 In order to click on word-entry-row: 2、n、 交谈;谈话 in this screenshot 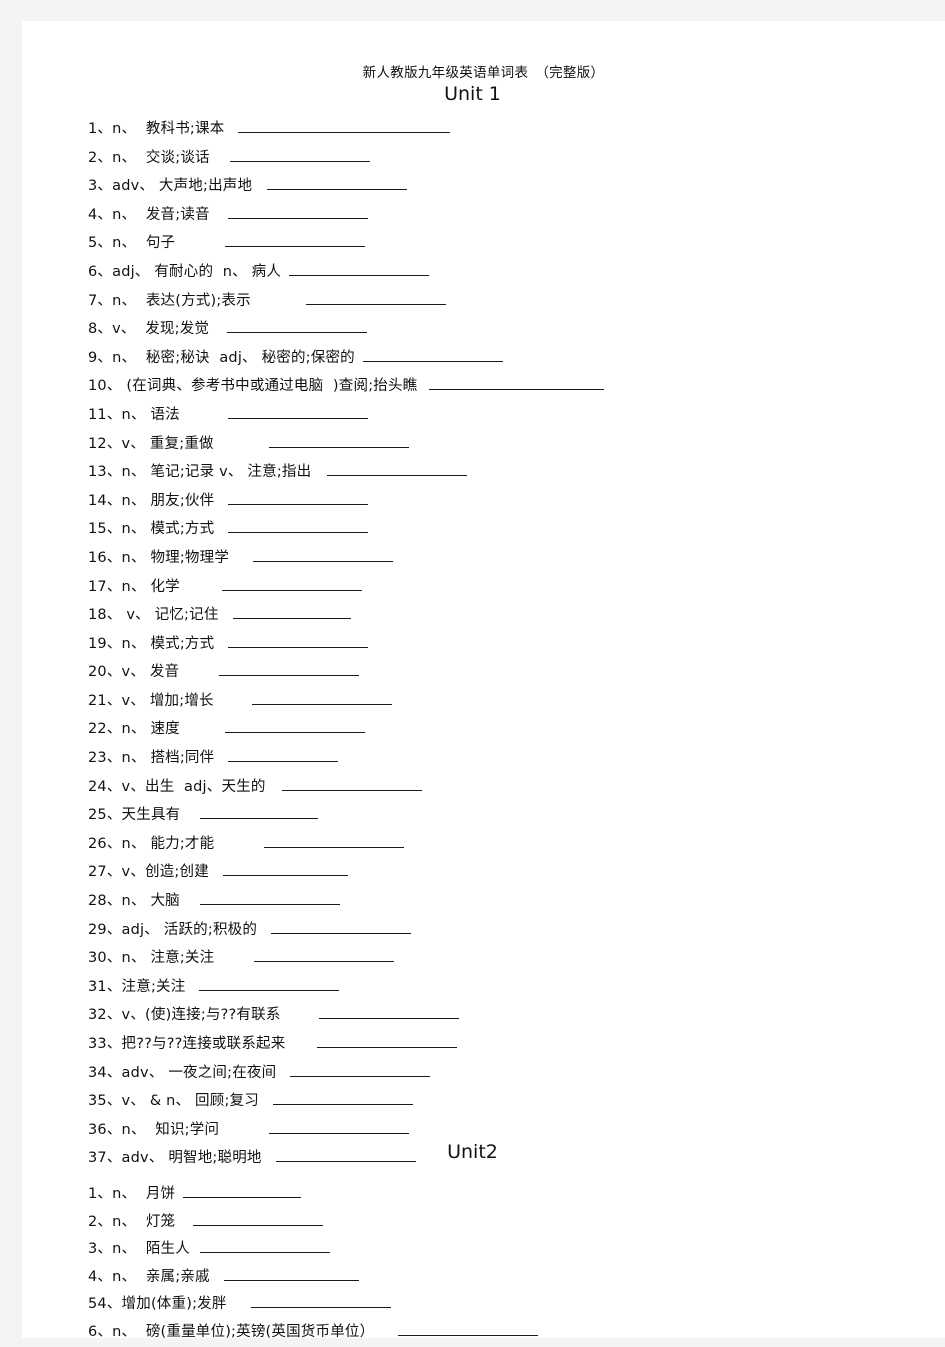, I will do `click(513, 160)`.